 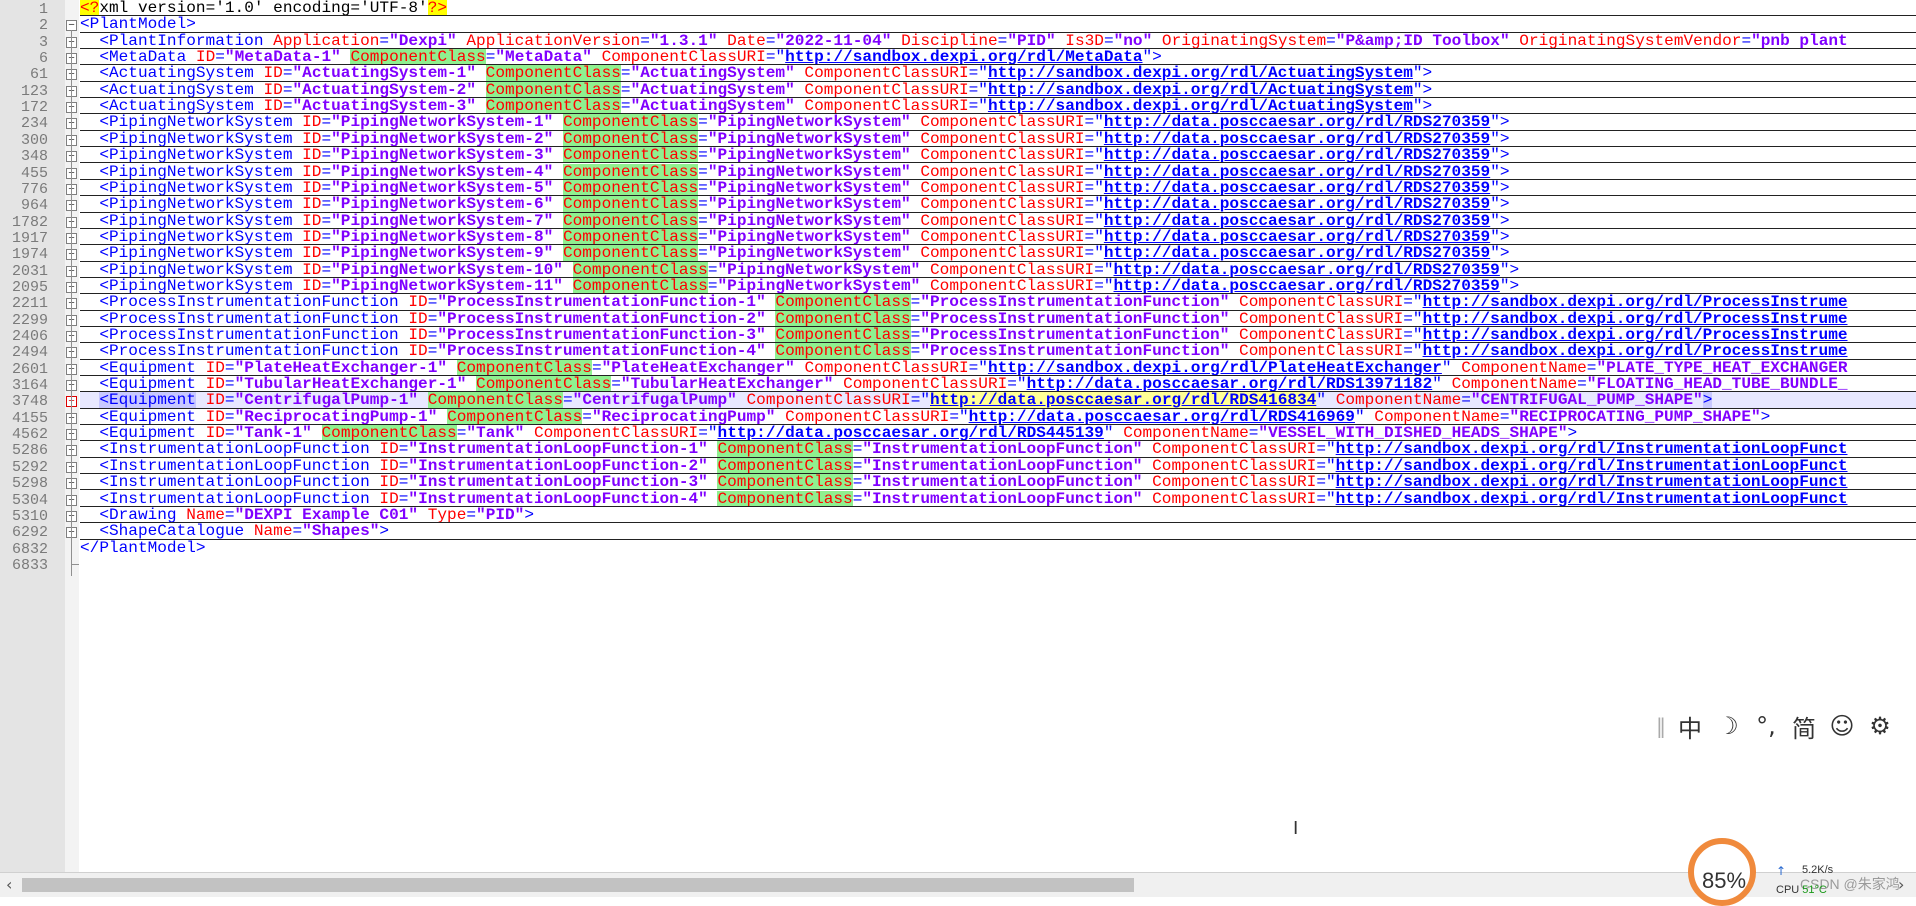 I want to click on system-monitor-widget: 85% ↑ 5.2K/s CSDN @朱家鸿 CPU 51°C, so click(x=1800, y=872).